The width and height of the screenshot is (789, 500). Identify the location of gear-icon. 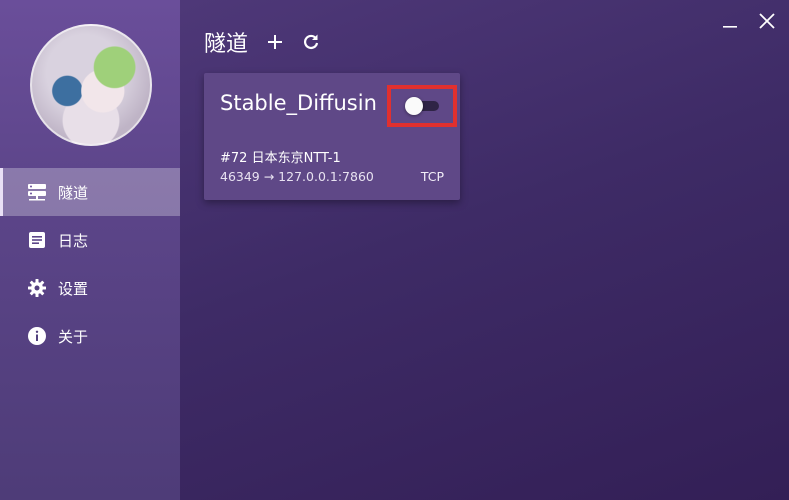
(37, 288).